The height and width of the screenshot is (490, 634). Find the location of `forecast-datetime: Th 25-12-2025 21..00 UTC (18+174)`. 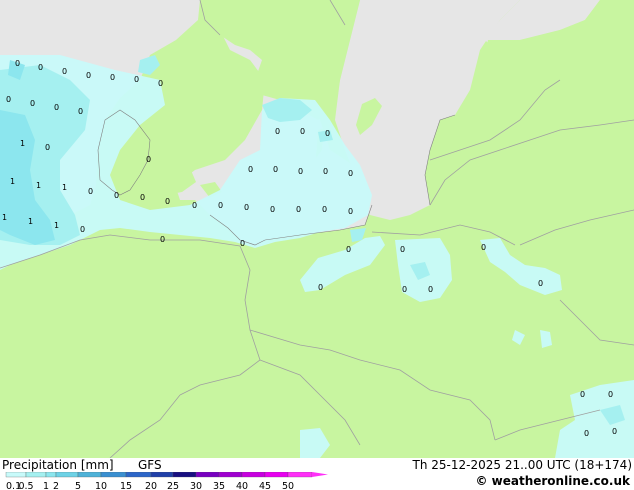

forecast-datetime: Th 25-12-2025 21..00 UTC (18+174) is located at coordinates (522, 465).